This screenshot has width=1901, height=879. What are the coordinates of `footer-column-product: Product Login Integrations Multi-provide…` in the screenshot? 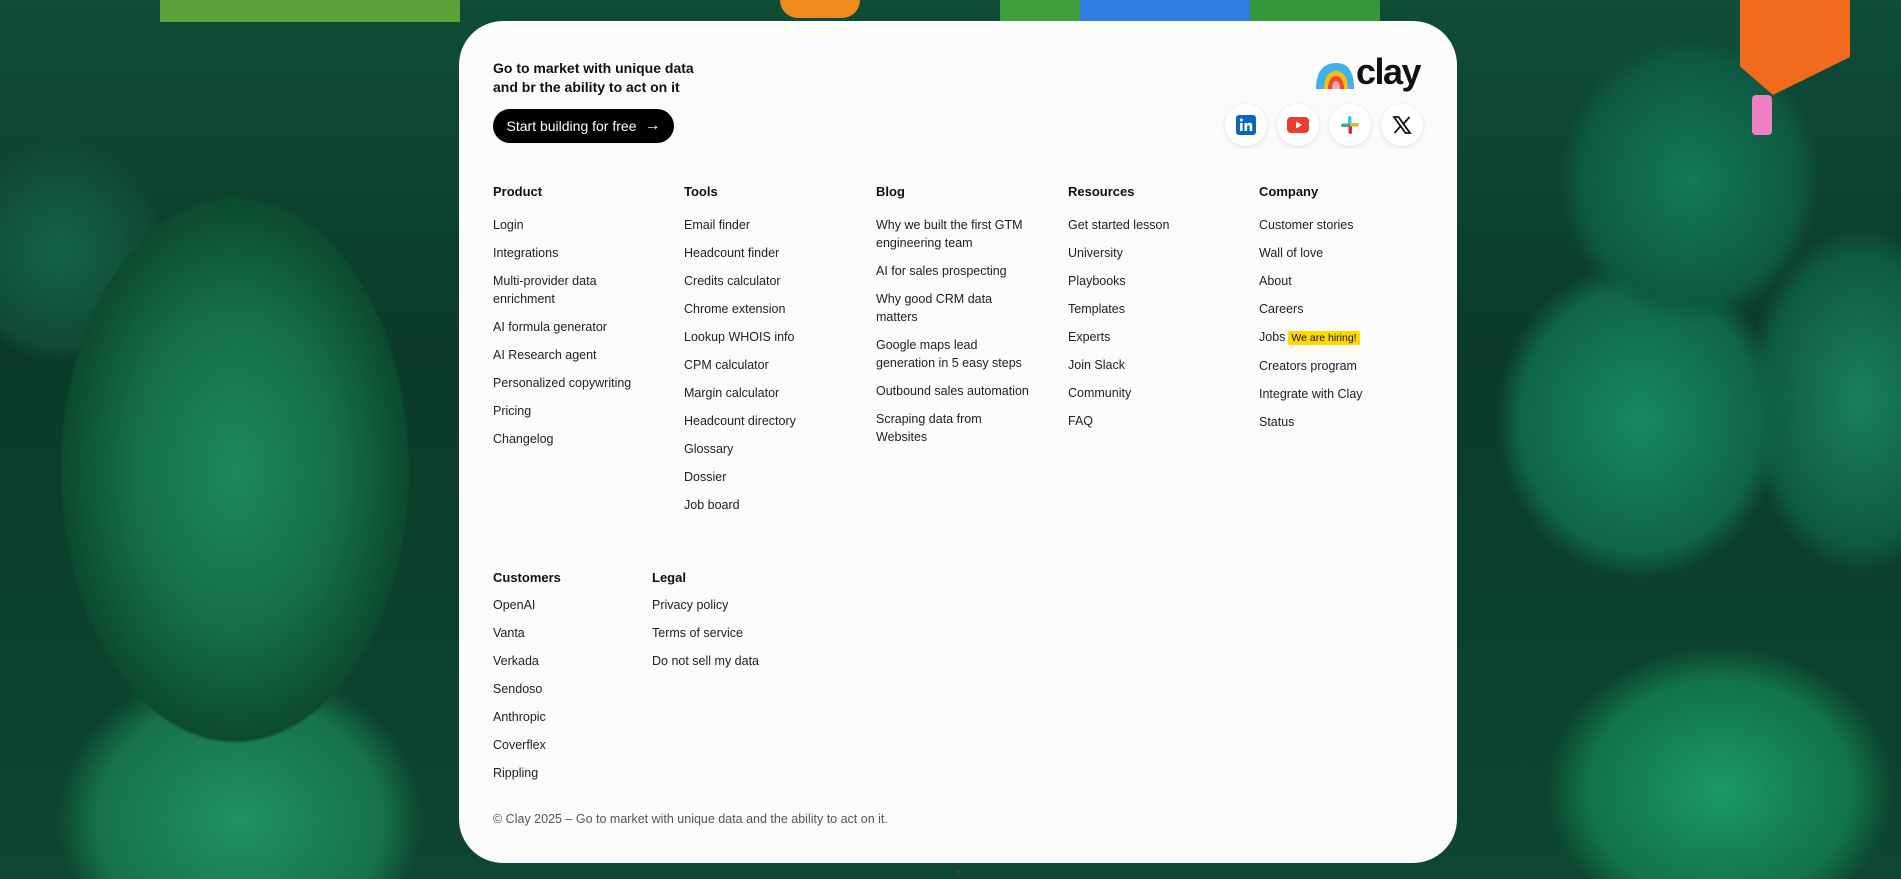 It's located at (568, 321).